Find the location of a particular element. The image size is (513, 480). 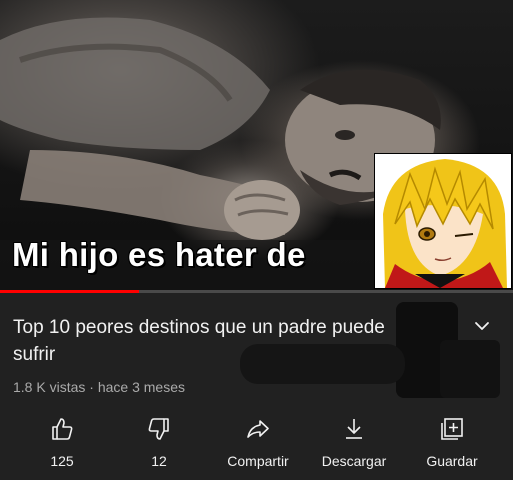

share-button: Compartir is located at coordinates (258, 442).